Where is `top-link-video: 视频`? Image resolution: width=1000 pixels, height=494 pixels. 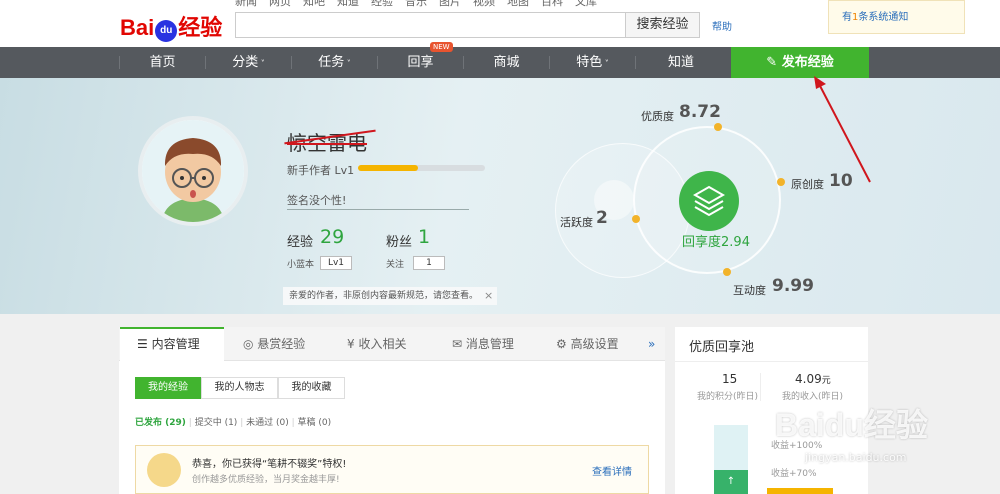
top-link-video: 视频 is located at coordinates (484, 4).